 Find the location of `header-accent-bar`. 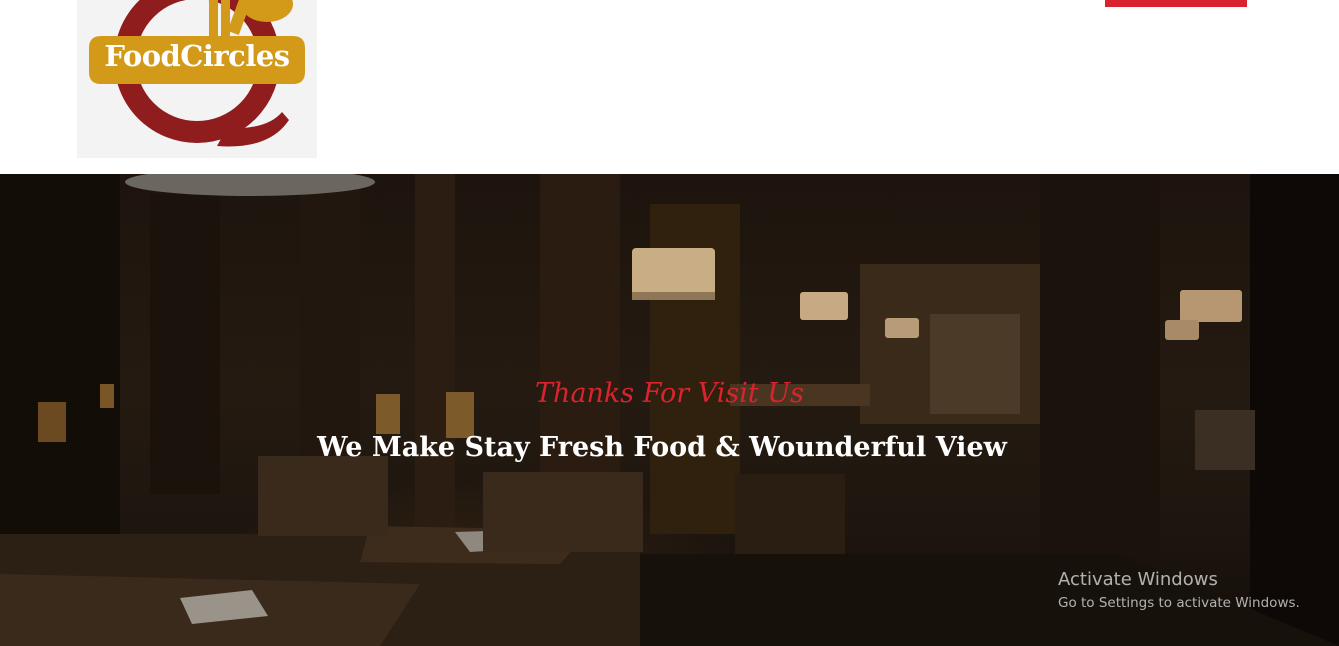

header-accent-bar is located at coordinates (1176, 3).